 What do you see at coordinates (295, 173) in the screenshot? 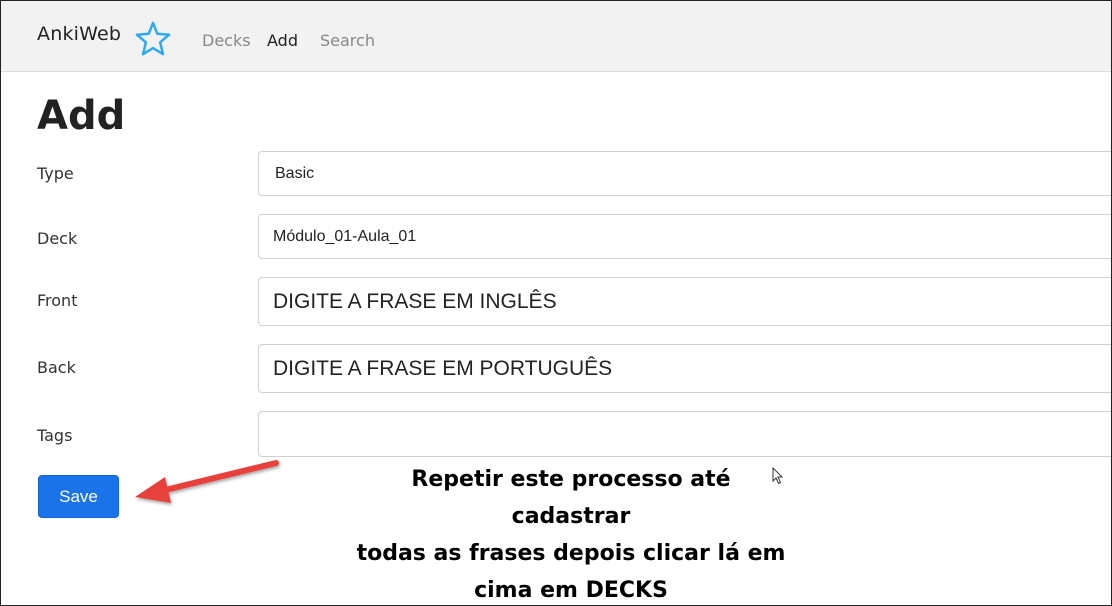
I see `type-select-value: Basic` at bounding box center [295, 173].